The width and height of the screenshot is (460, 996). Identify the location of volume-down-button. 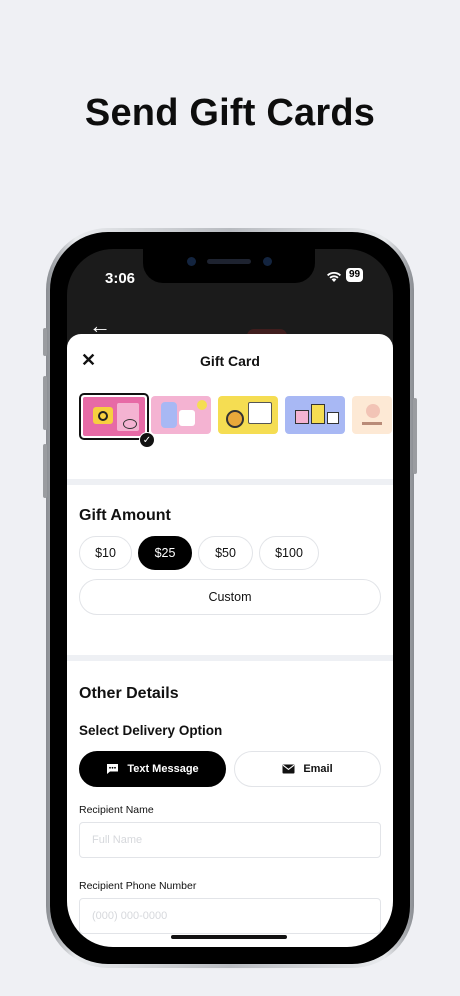
(45, 471).